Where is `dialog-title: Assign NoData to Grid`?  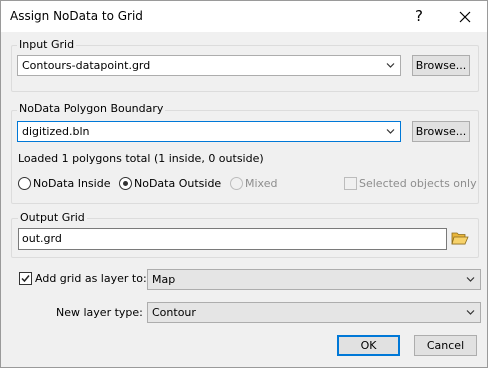 dialog-title: Assign NoData to Grid is located at coordinates (76, 16).